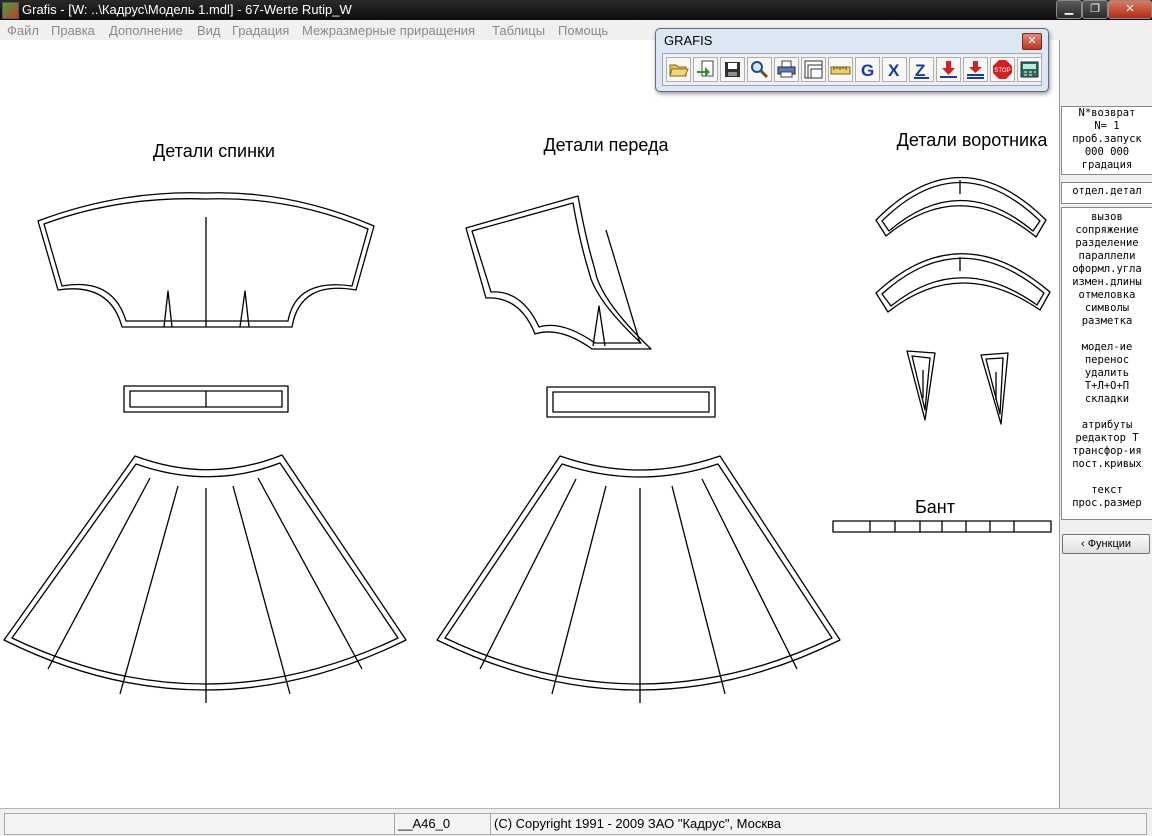 The height and width of the screenshot is (836, 1152). Describe the element at coordinates (732, 69) in the screenshot. I see `save-icon` at that location.